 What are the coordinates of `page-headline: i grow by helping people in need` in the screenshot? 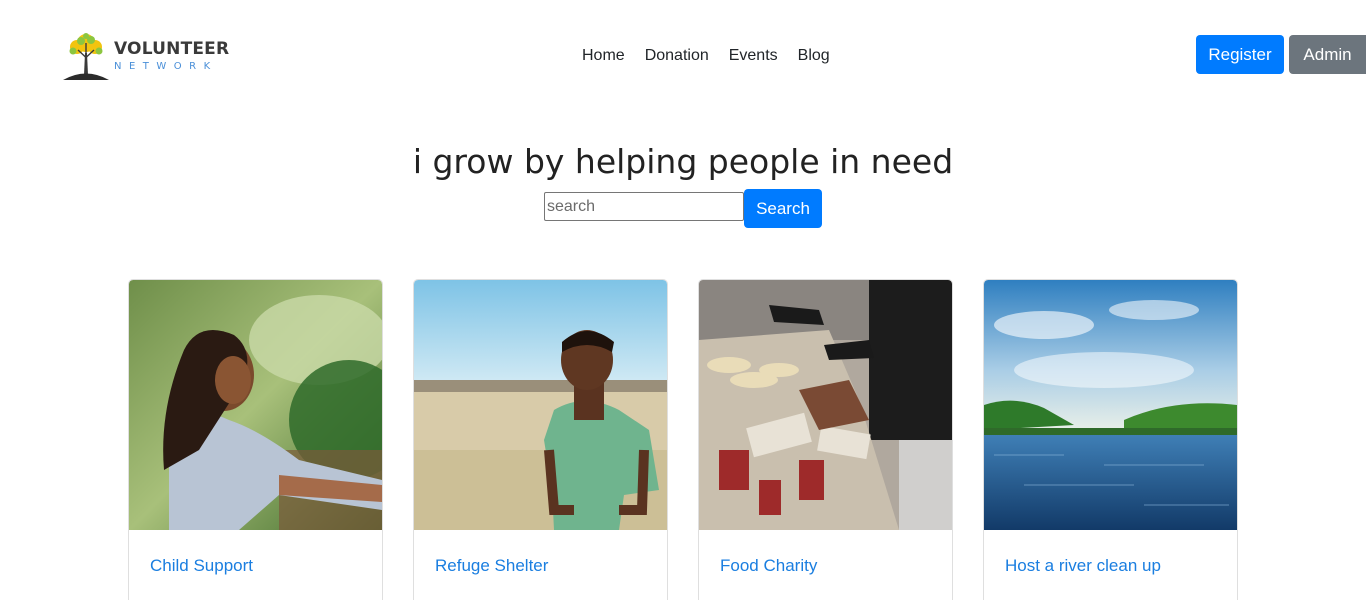 It's located at (683, 161).